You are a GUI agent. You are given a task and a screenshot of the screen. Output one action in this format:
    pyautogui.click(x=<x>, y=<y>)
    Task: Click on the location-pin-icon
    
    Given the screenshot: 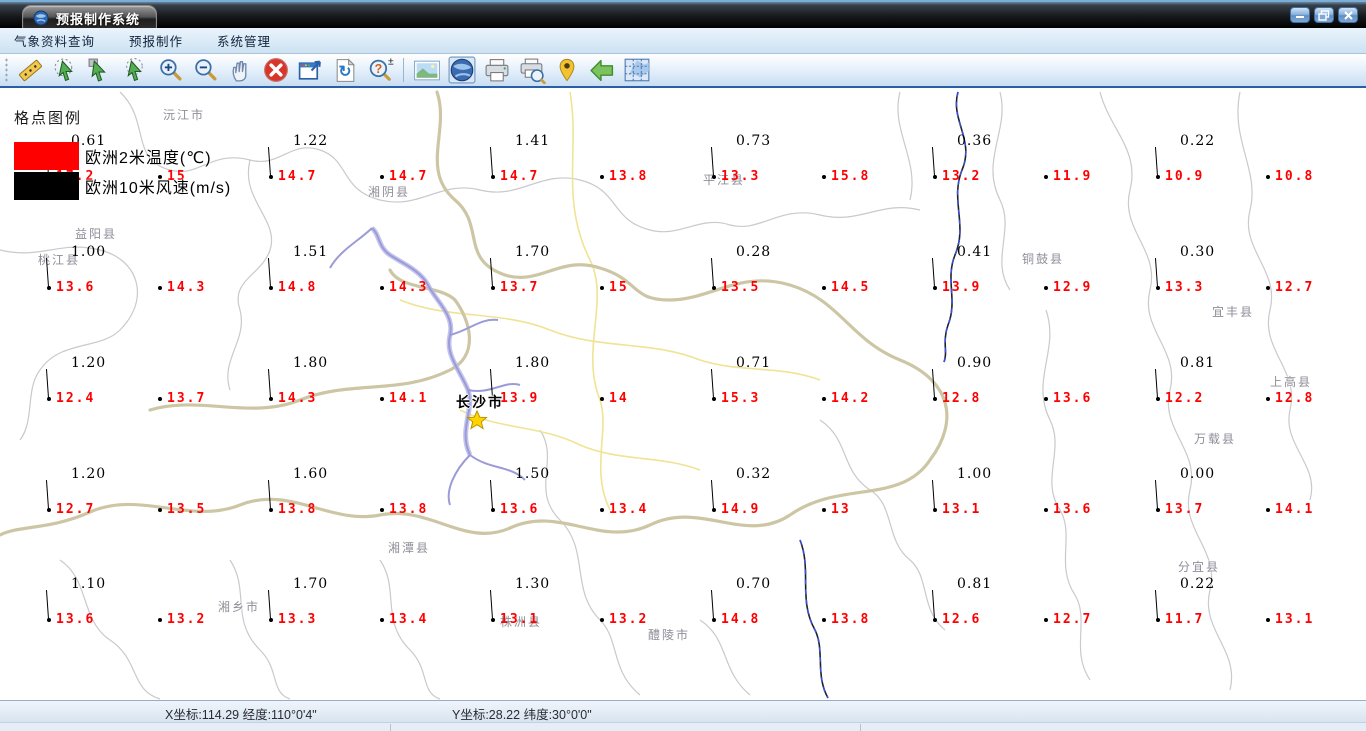 What is the action you would take?
    pyautogui.click(x=566, y=70)
    